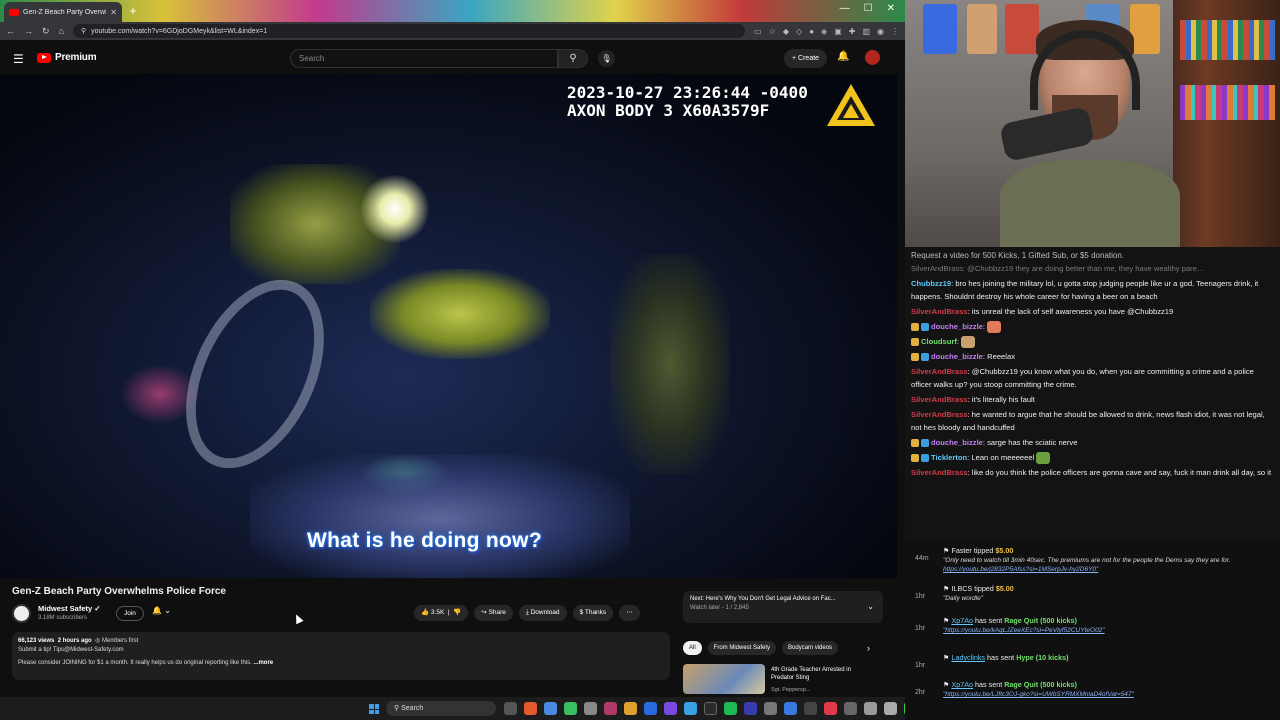  What do you see at coordinates (67, 57) in the screenshot?
I see `youtube-premium-logo: Premium` at bounding box center [67, 57].